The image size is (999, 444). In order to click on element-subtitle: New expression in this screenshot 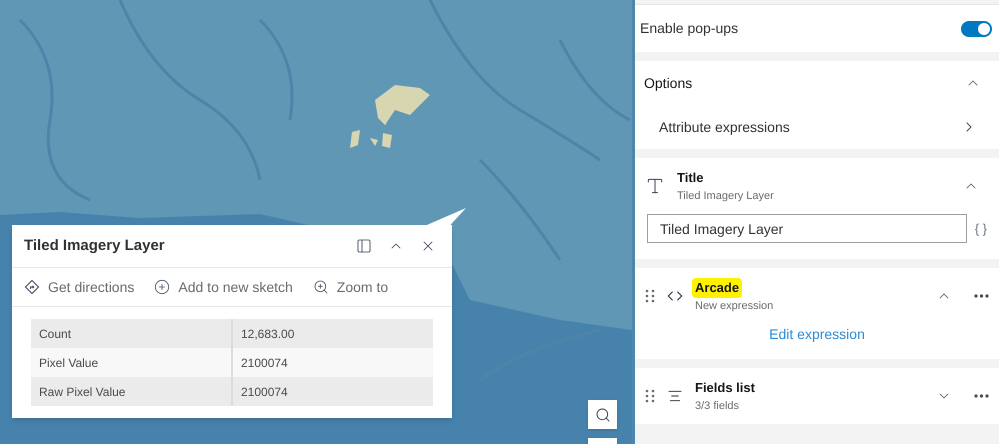, I will do `click(734, 306)`.